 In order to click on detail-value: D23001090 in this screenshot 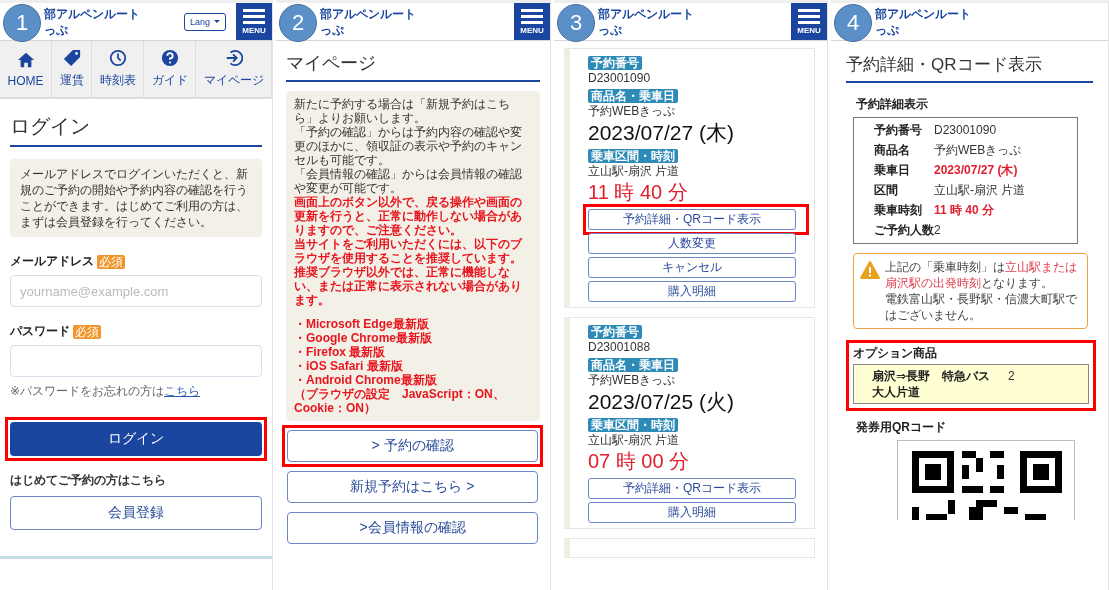, I will do `click(966, 130)`.